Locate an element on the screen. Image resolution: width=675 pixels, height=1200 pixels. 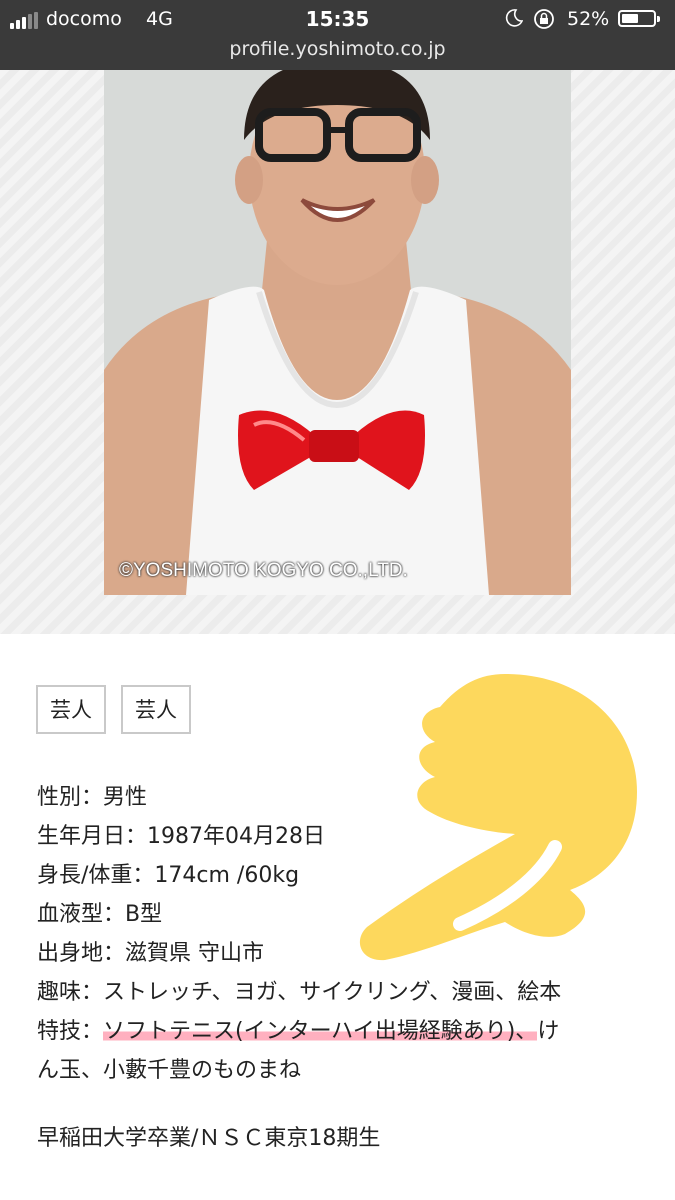
blood-type: 血液型：B型 is located at coordinates (100, 914).